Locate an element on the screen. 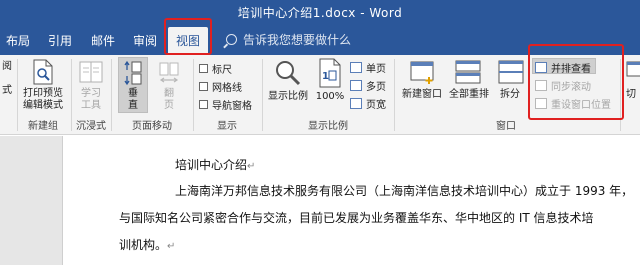 Image resolution: width=640 pixels, height=265 pixels. learning-tools-icon is located at coordinates (91, 72).